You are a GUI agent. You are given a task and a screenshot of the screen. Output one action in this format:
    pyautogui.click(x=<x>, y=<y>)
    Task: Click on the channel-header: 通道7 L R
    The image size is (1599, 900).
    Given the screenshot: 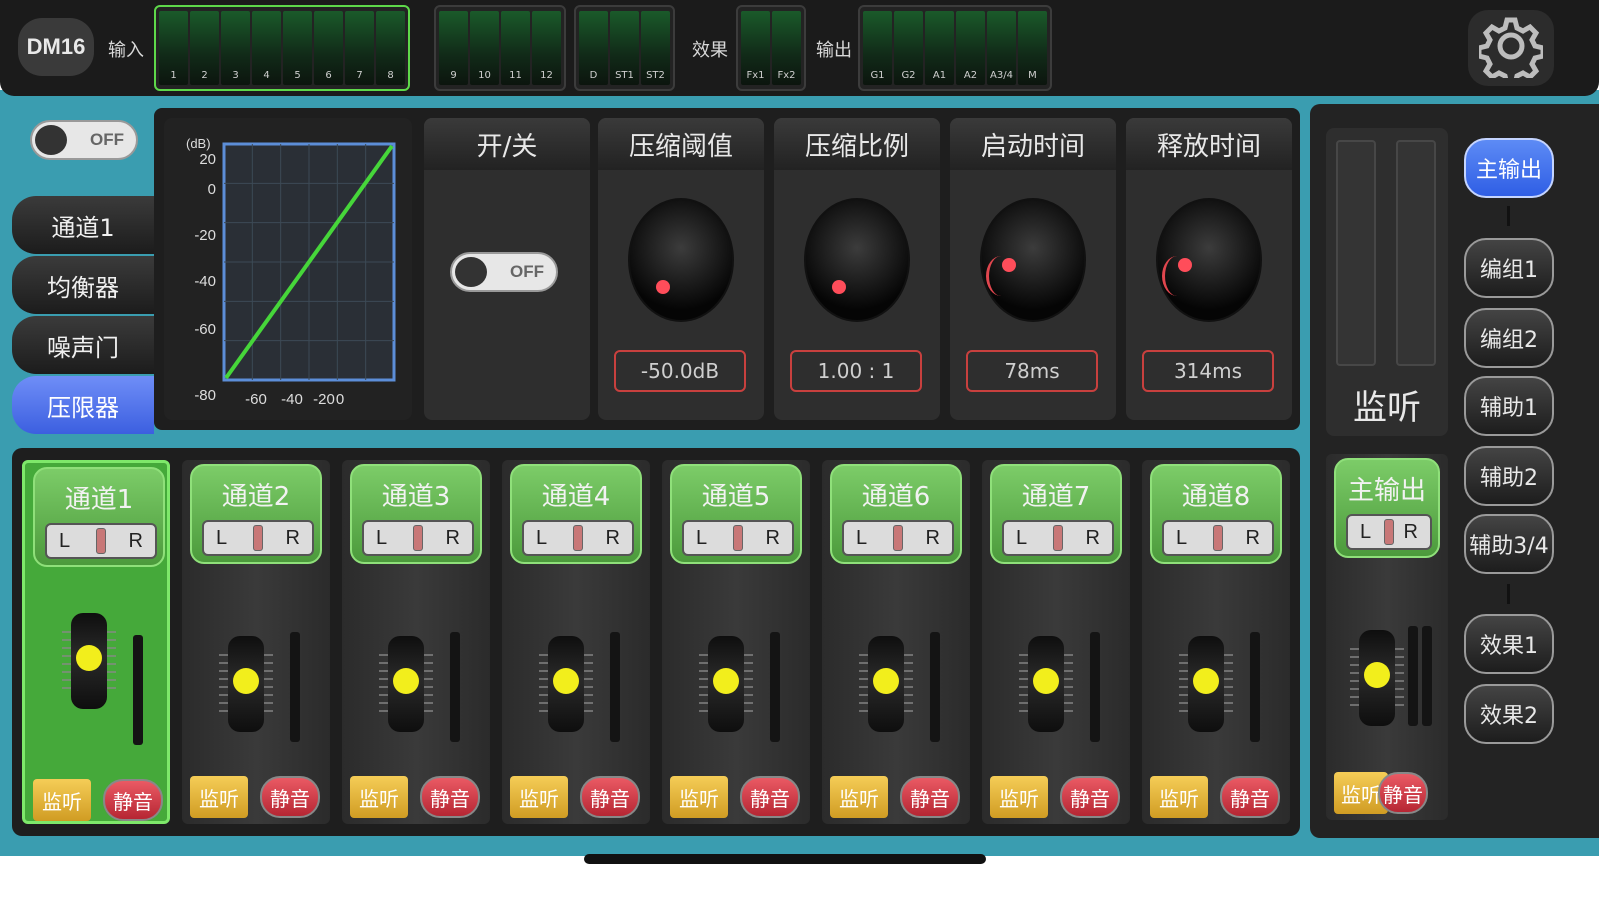 What is the action you would take?
    pyautogui.click(x=1056, y=514)
    